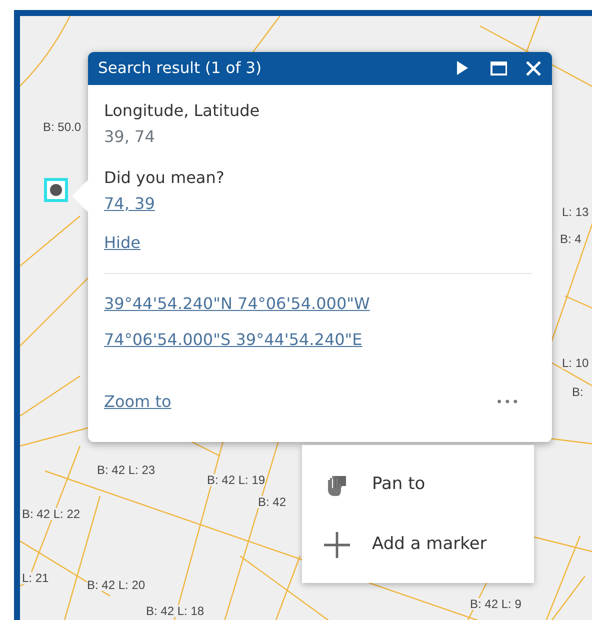  Describe the element at coordinates (126, 470) in the screenshot. I see `map-label: B: 42 L: 23` at that location.